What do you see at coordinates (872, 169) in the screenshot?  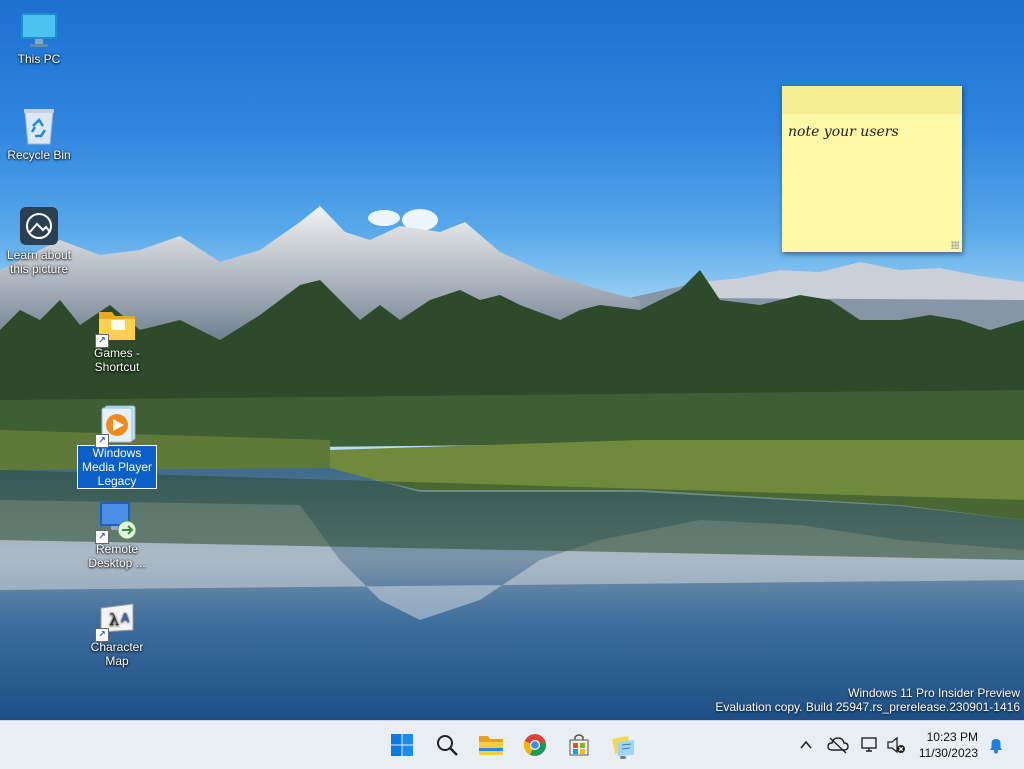 I see `sticky-note: note your users` at bounding box center [872, 169].